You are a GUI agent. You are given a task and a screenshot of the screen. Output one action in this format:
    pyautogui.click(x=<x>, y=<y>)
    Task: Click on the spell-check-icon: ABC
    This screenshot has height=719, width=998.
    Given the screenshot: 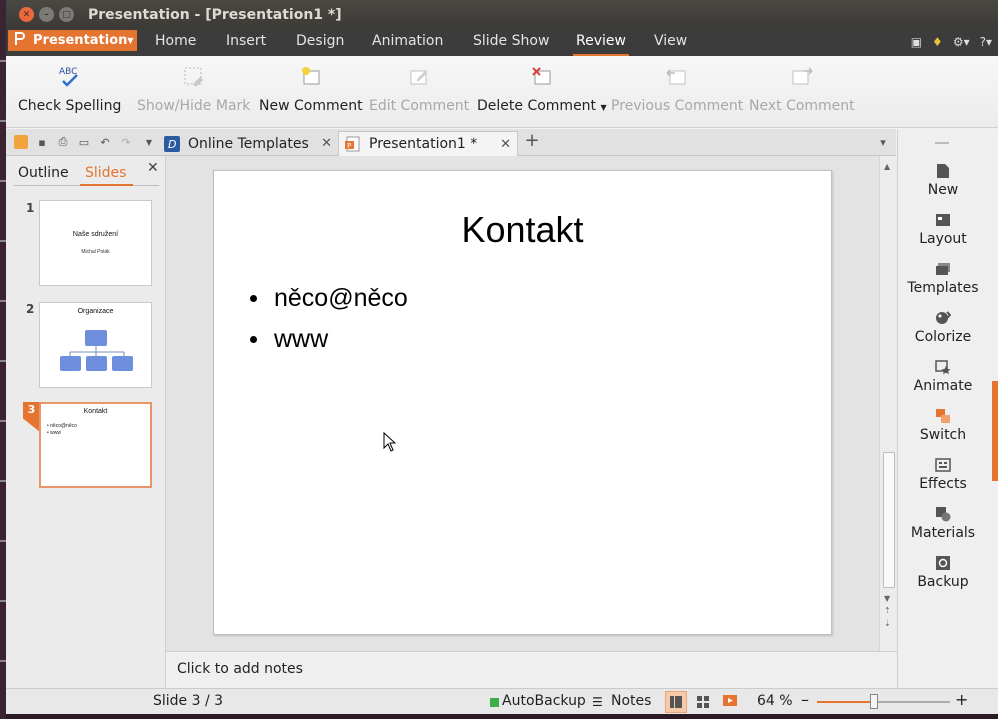 What is the action you would take?
    pyautogui.click(x=70, y=77)
    